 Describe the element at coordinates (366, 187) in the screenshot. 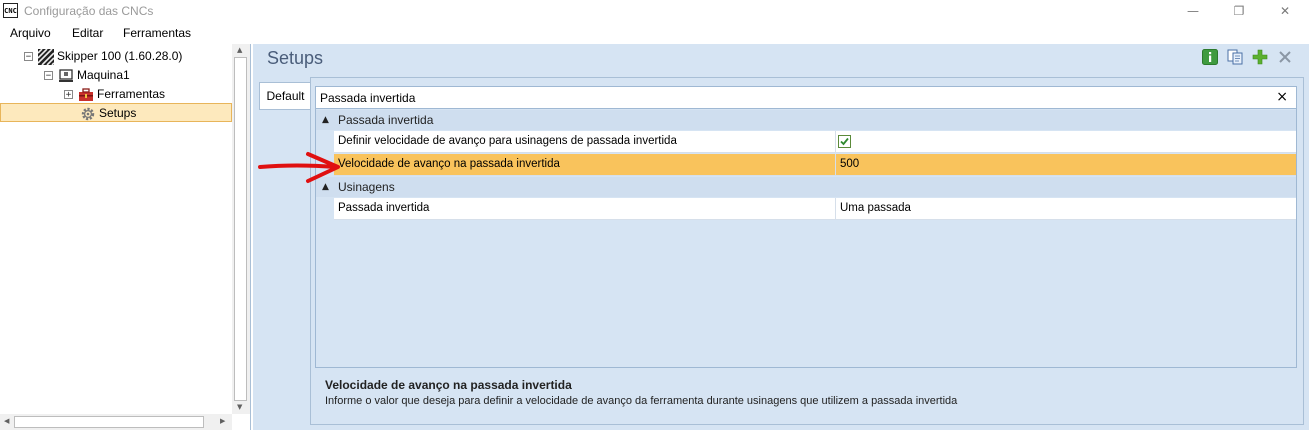

I see `category-label: Usinagens` at that location.